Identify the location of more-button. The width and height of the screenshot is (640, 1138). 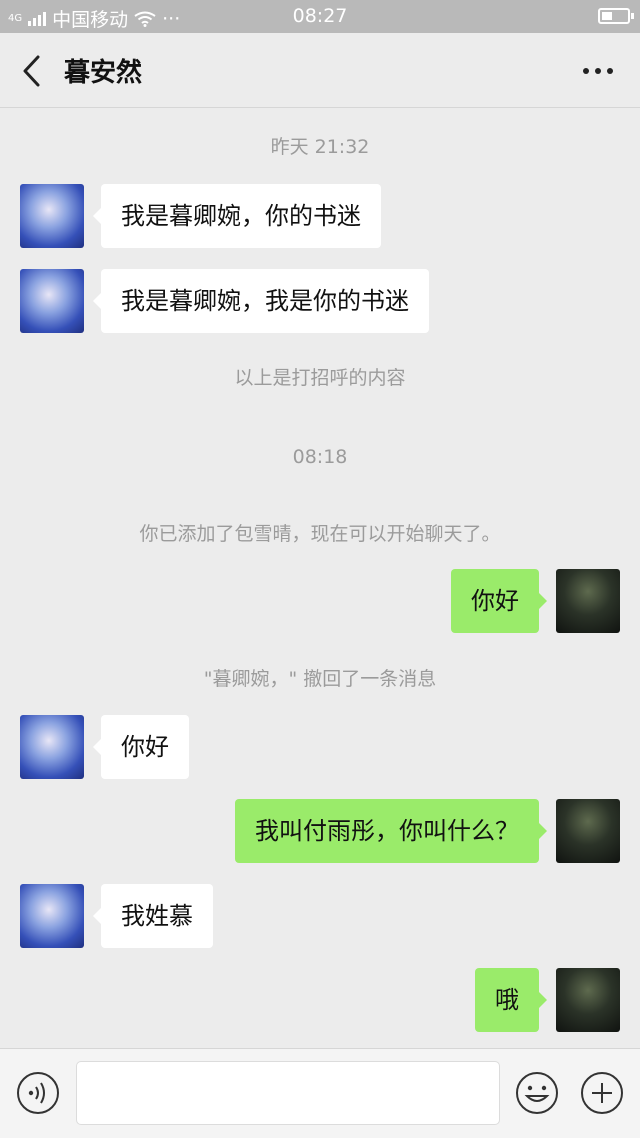
(598, 71).